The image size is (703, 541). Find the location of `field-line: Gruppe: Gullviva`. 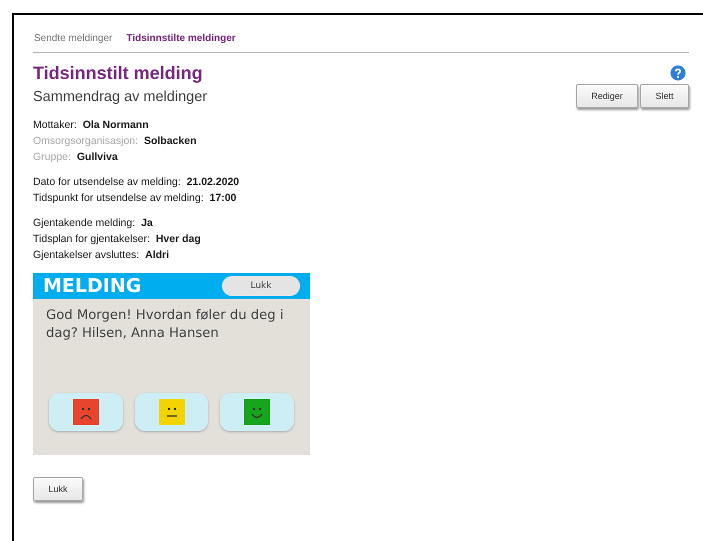

field-line: Gruppe: Gullviva is located at coordinates (76, 157).